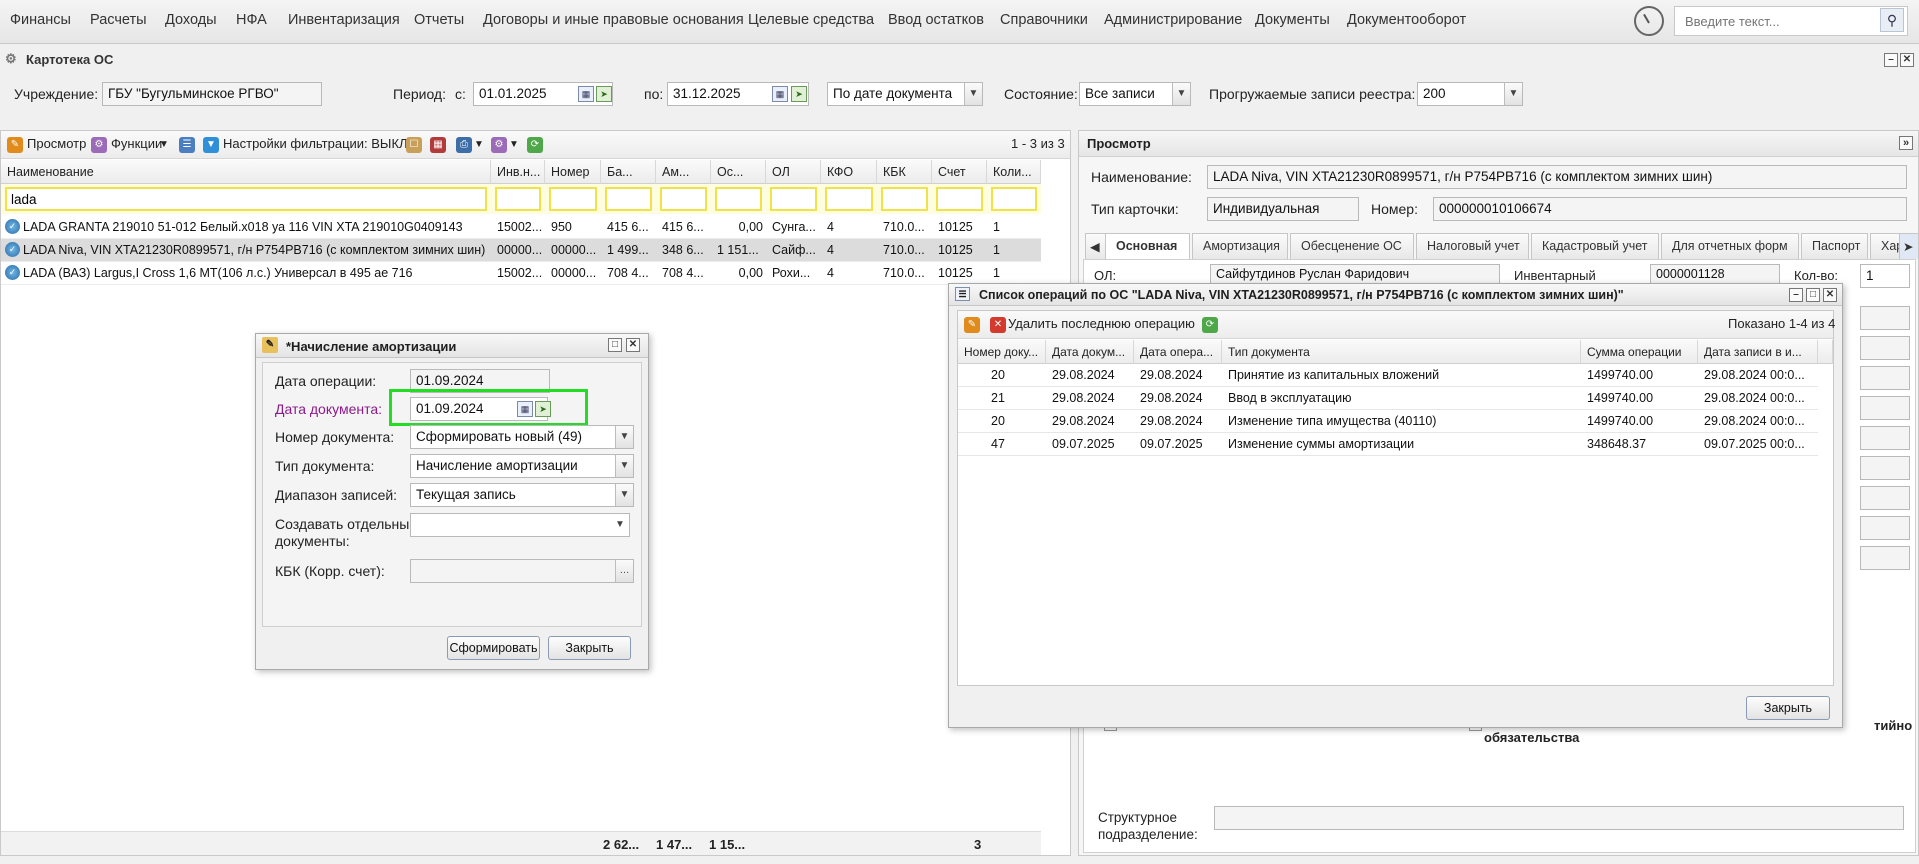 Image resolution: width=1919 pixels, height=864 pixels. I want to click on col-number: Номер, so click(573, 172).